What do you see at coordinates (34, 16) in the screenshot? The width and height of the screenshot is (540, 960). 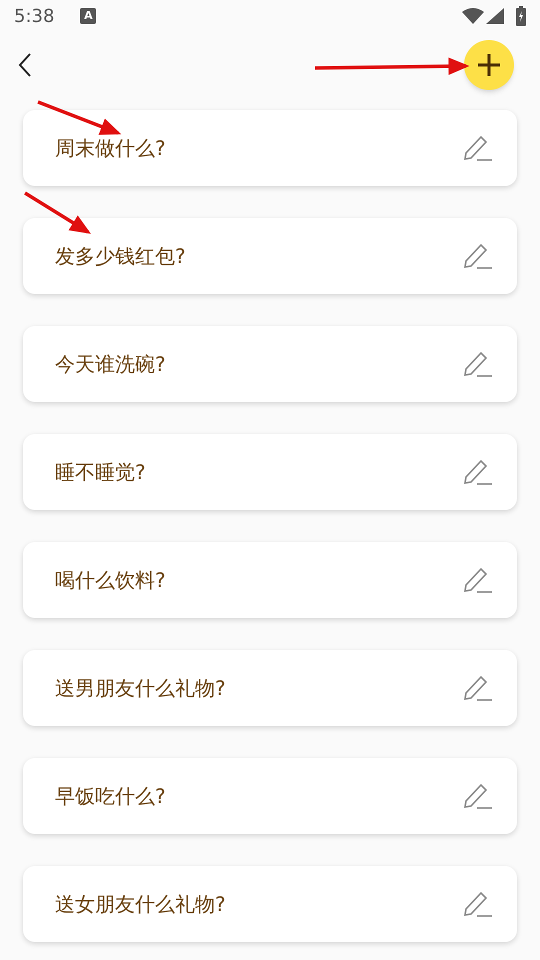 I see `status-time: 5:38` at bounding box center [34, 16].